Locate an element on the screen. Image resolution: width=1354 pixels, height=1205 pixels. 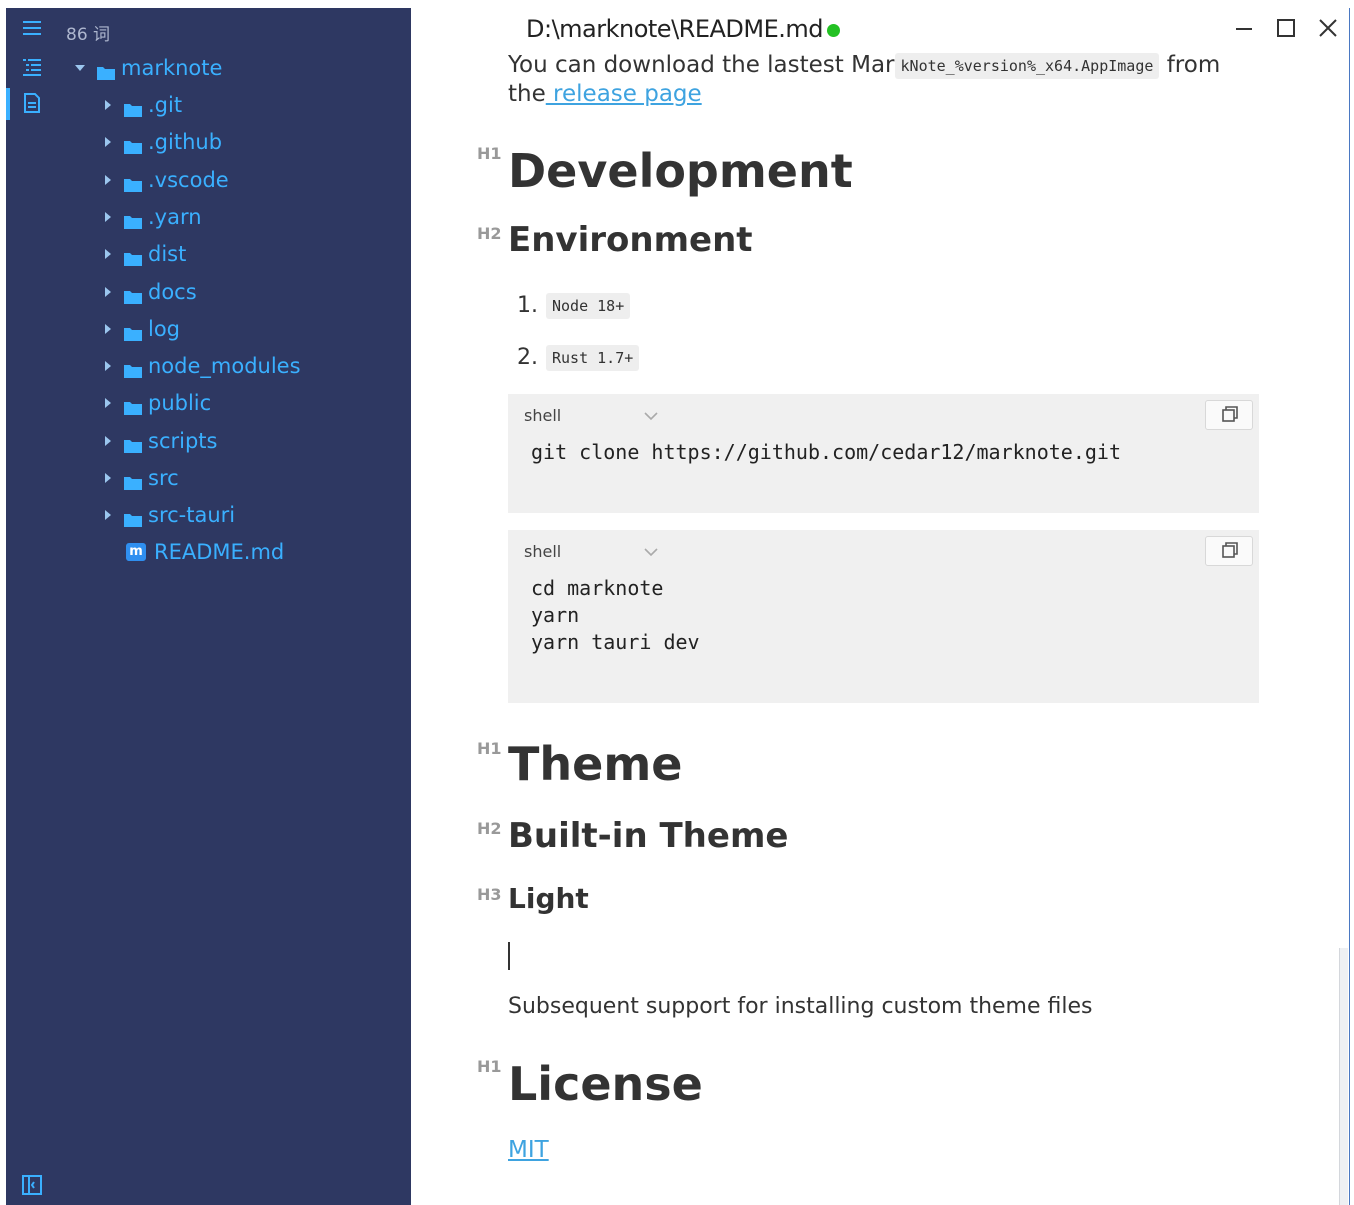
tree-label: node_modules is located at coordinates (224, 366).